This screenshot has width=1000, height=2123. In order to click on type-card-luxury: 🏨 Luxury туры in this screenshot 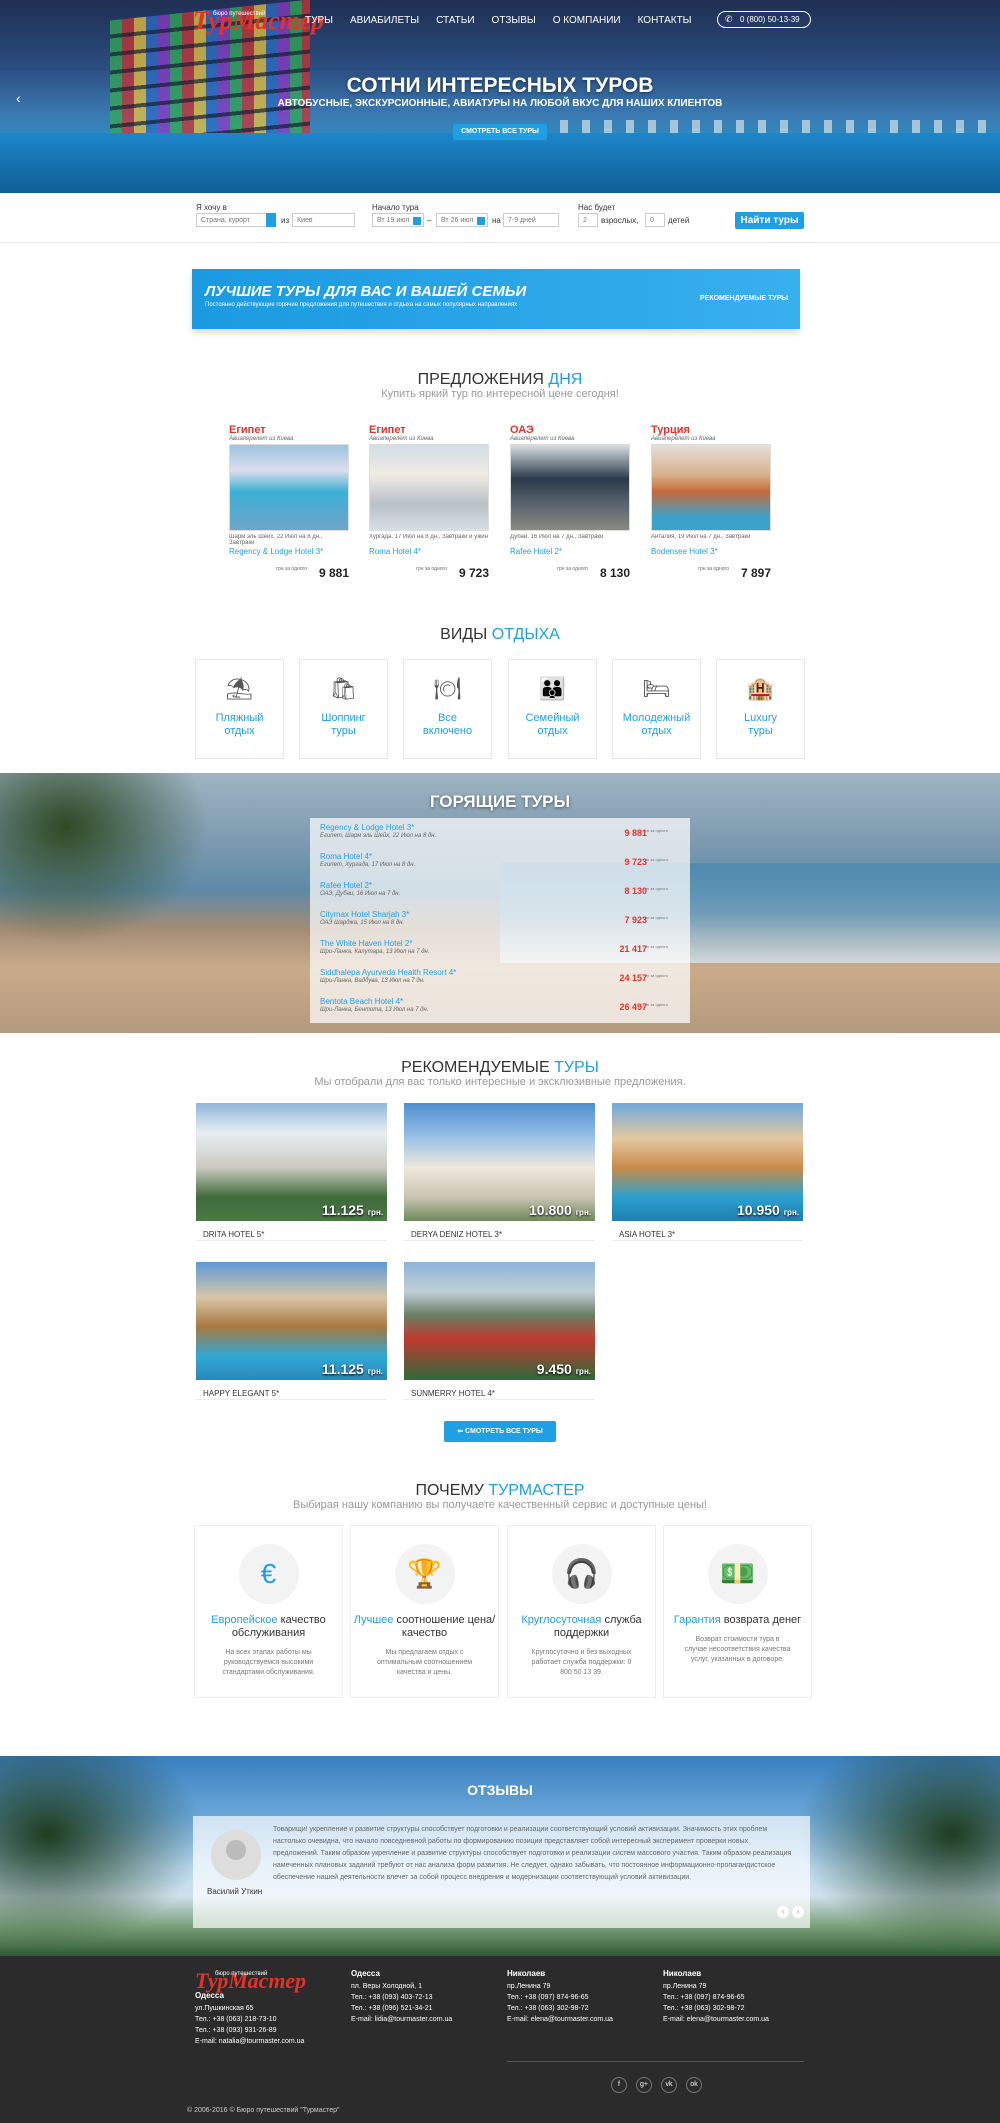, I will do `click(760, 709)`.